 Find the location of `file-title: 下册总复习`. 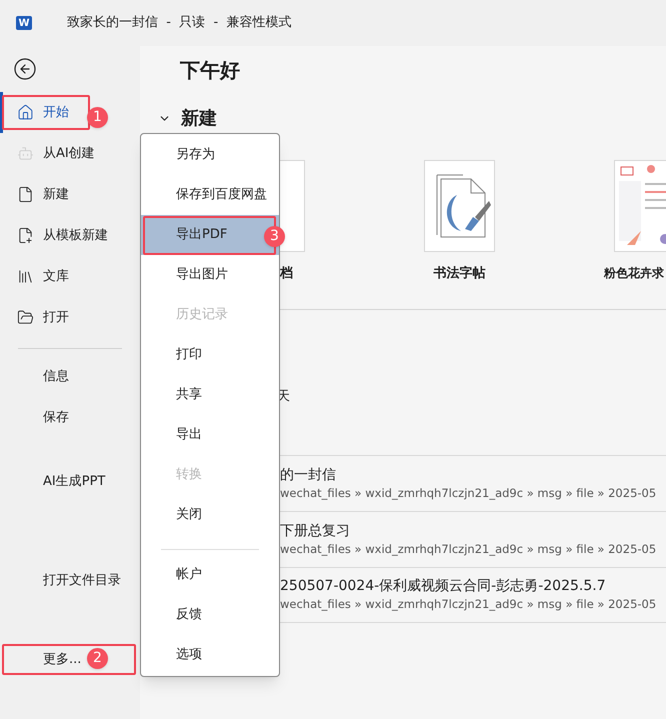

file-title: 下册总复习 is located at coordinates (315, 531).